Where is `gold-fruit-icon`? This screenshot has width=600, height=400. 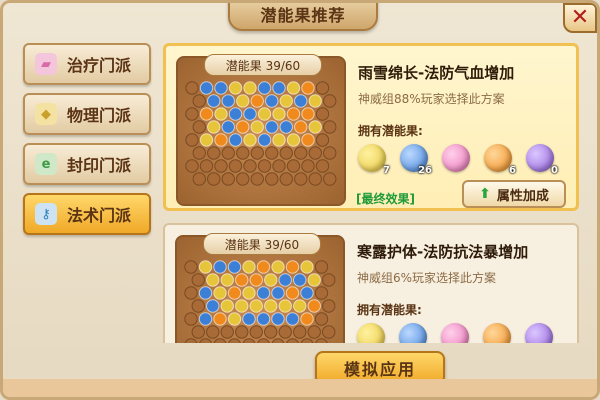 gold-fruit-icon is located at coordinates (371, 333).